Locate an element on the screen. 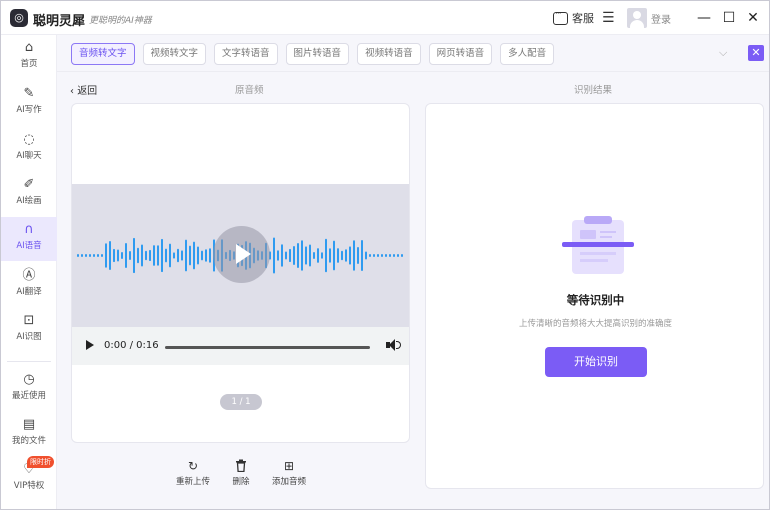 This screenshot has width=770, height=510. customer-service-button: 客服 is located at coordinates (573, 18).